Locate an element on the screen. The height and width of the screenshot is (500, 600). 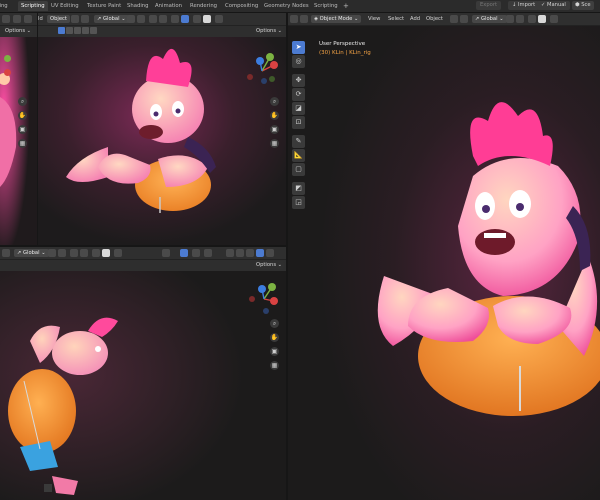
editor-type-options-icon is located at coordinates (304, 19).